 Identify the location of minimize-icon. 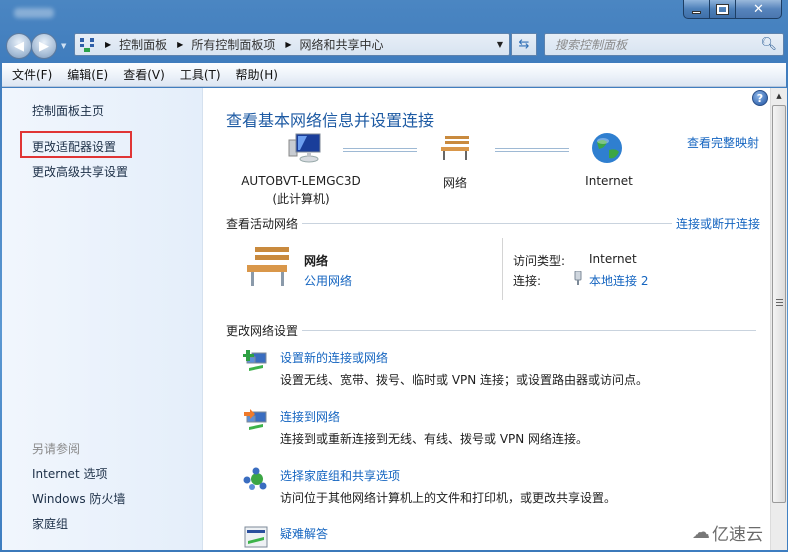
(696, 12).